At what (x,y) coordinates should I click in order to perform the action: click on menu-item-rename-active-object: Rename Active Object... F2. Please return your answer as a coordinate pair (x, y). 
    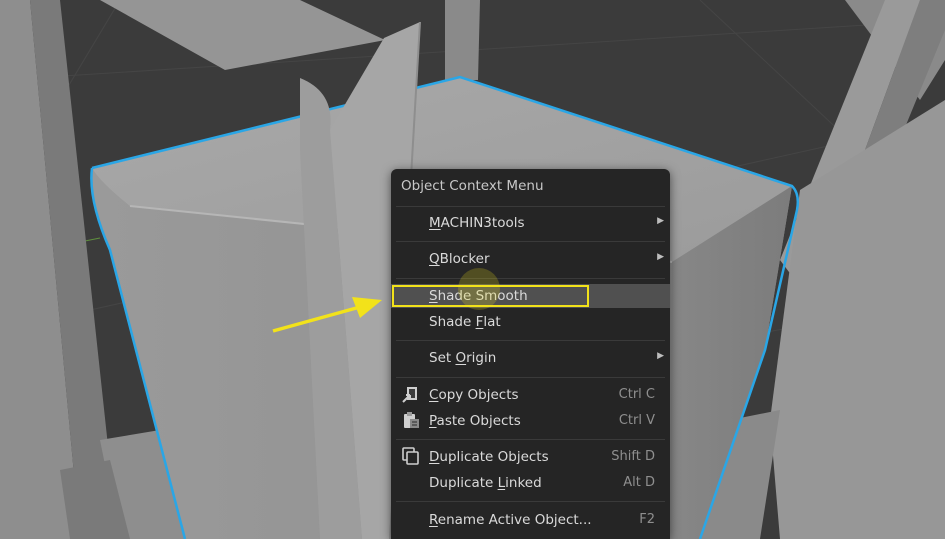
    Looking at the image, I should click on (530, 520).